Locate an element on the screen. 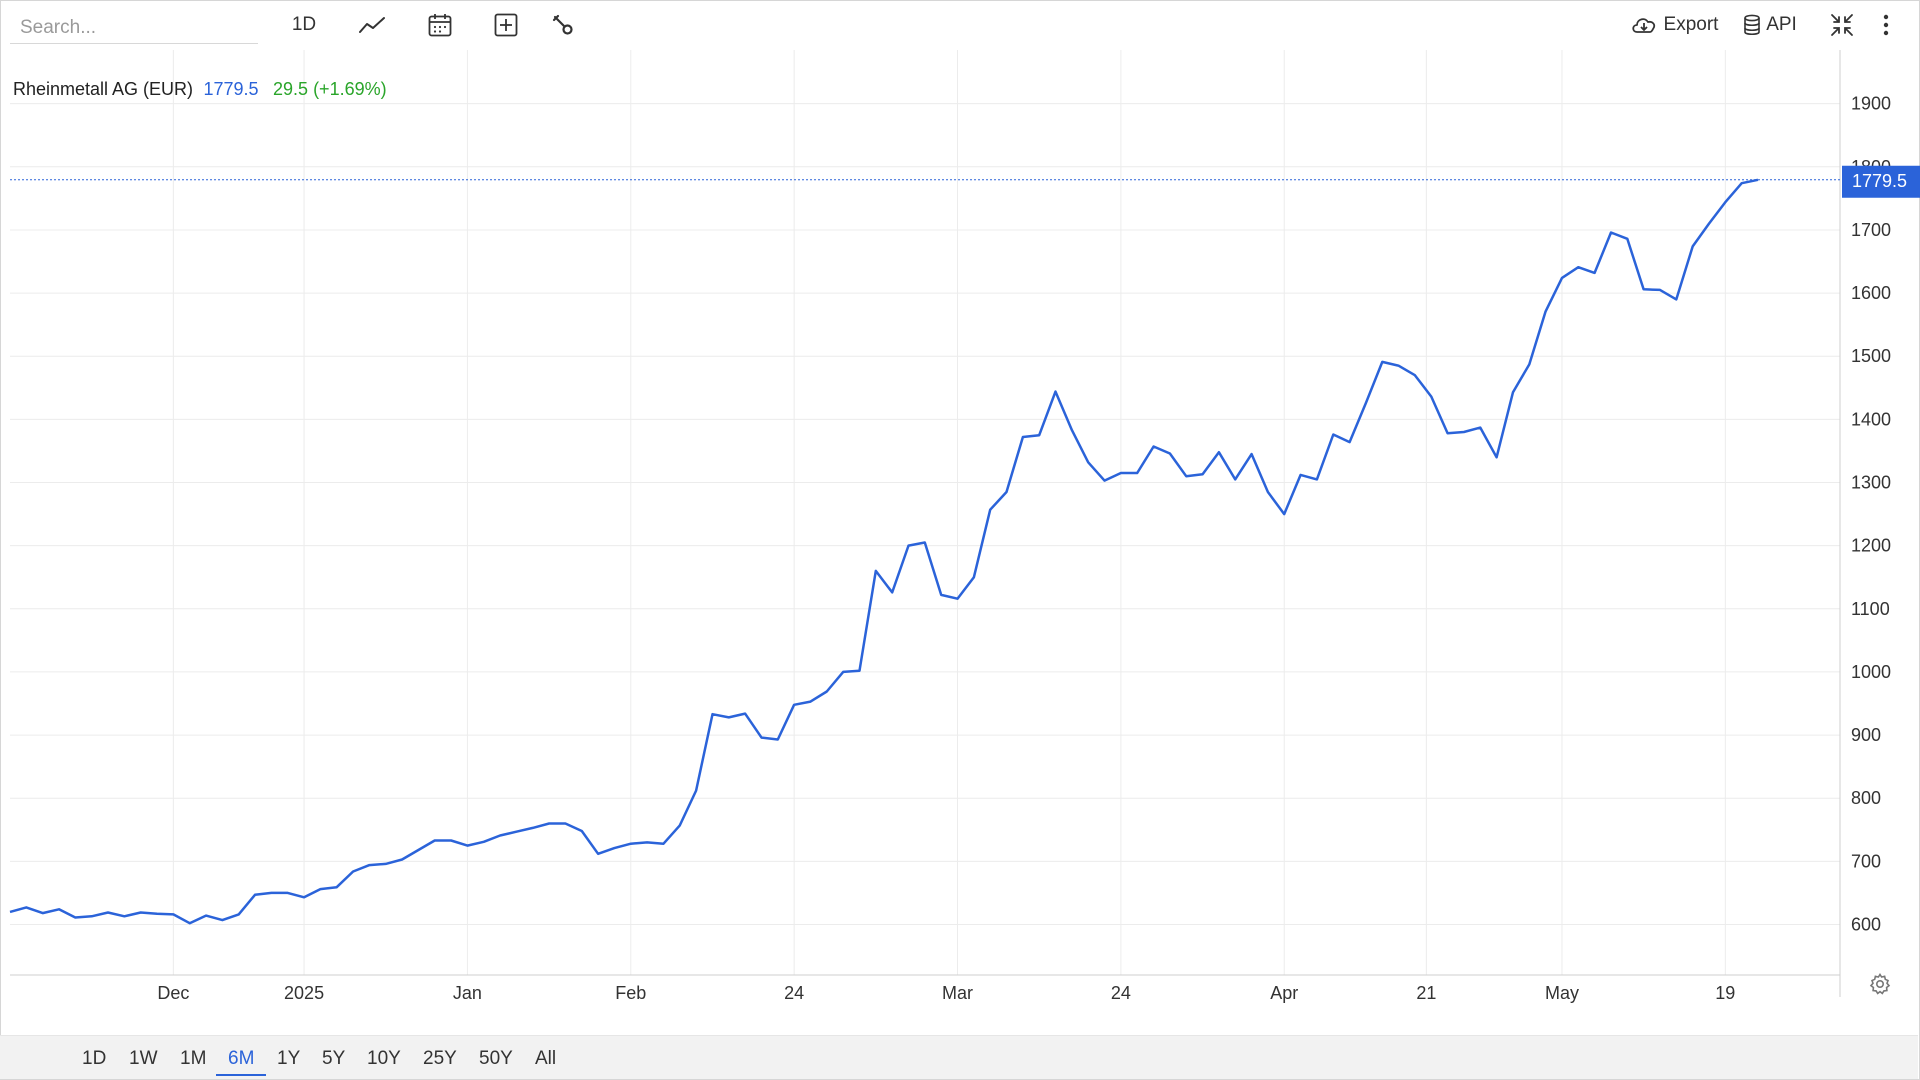 The height and width of the screenshot is (1080, 1920). range-button-10y: 10Y is located at coordinates (384, 1059).